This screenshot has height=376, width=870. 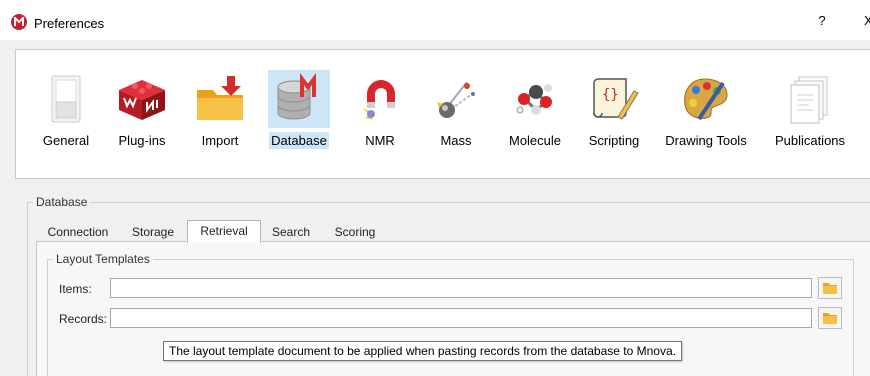 I want to click on category-label: Mass, so click(x=456, y=140).